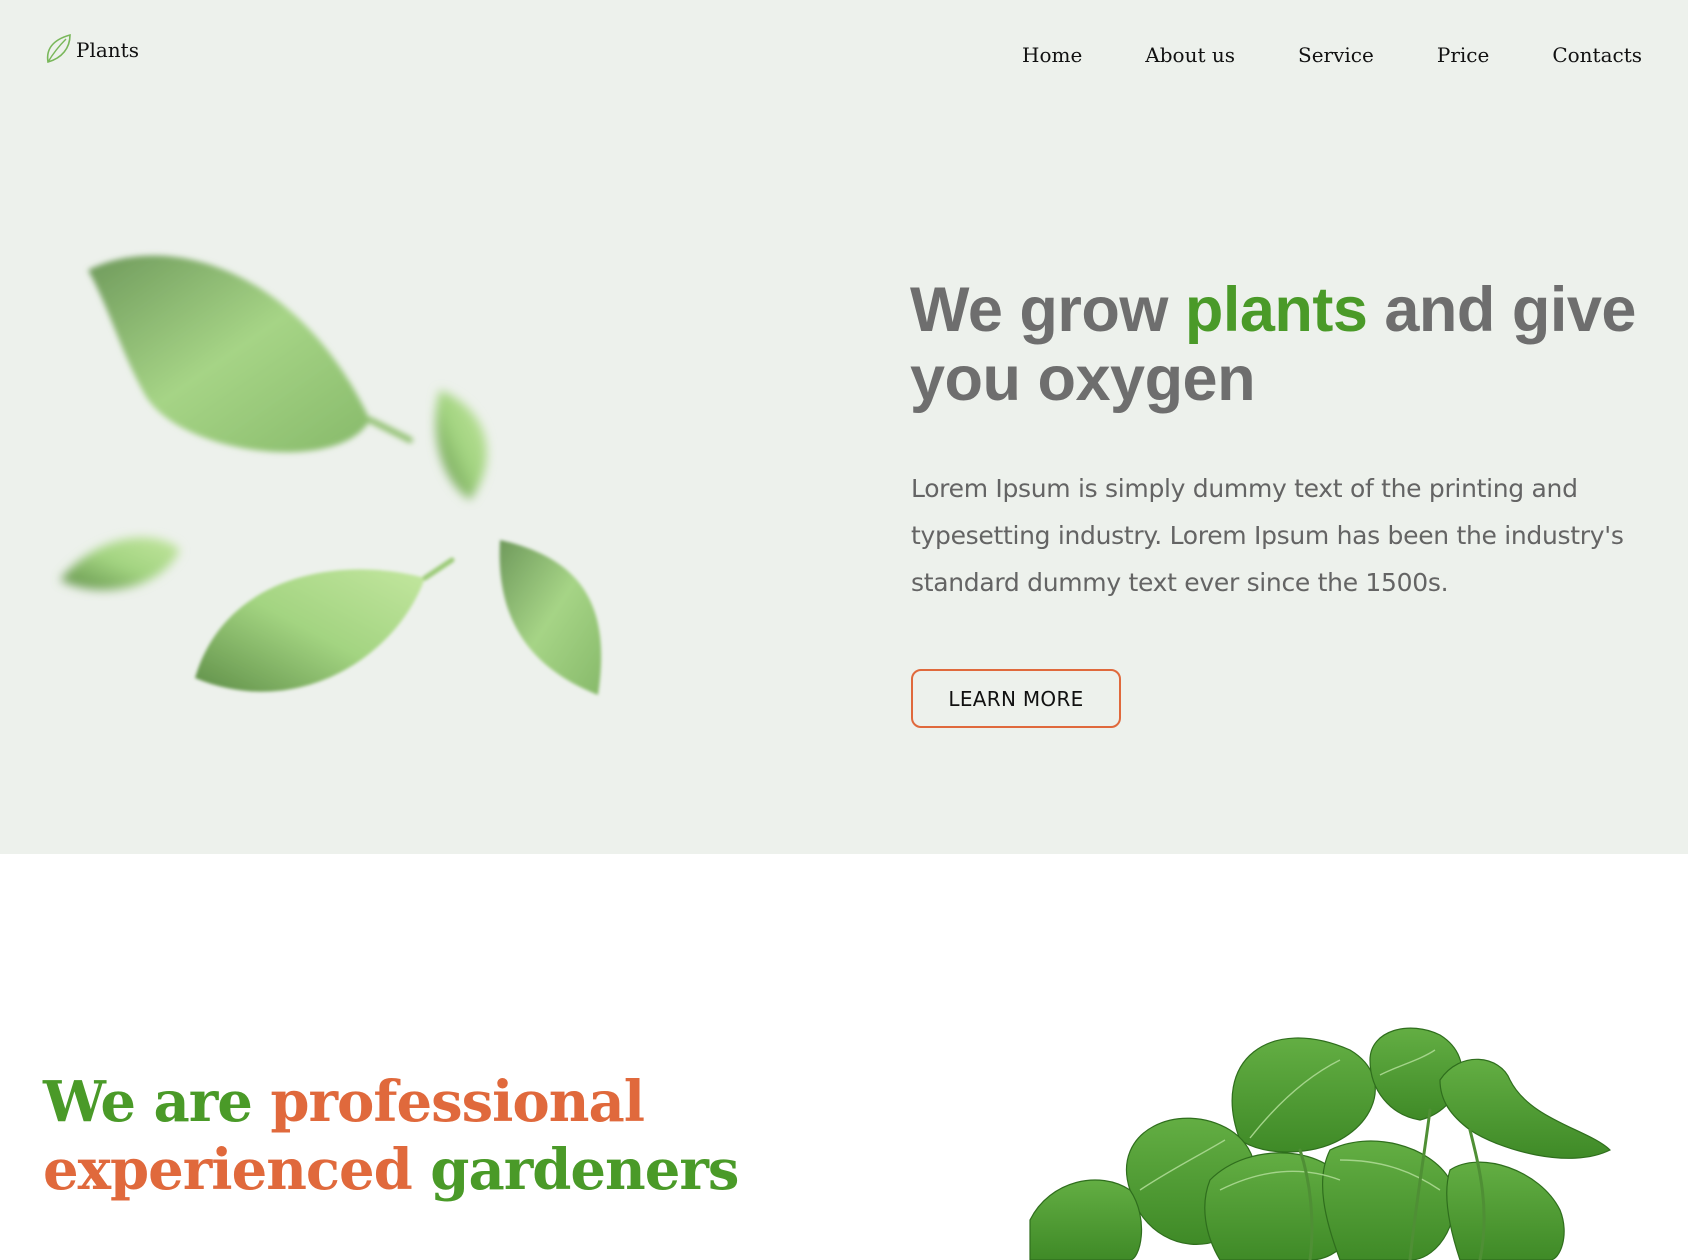 The image size is (1688, 1260). Describe the element at coordinates (575, 1170) in the screenshot. I see `about-title-part3: gardeners` at that location.